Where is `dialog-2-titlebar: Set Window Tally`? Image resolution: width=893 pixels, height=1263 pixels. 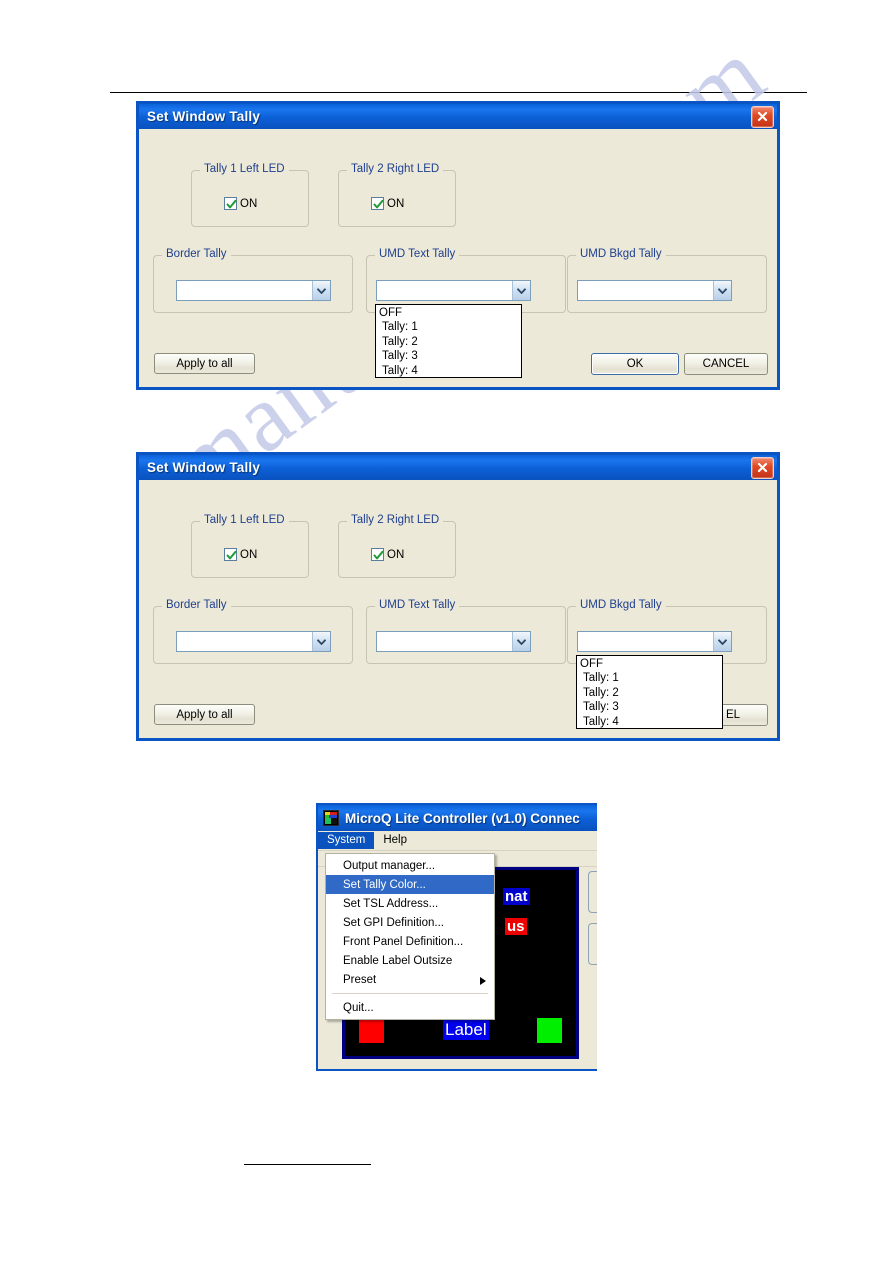
dialog-2-titlebar: Set Window Tally is located at coordinates (458, 467).